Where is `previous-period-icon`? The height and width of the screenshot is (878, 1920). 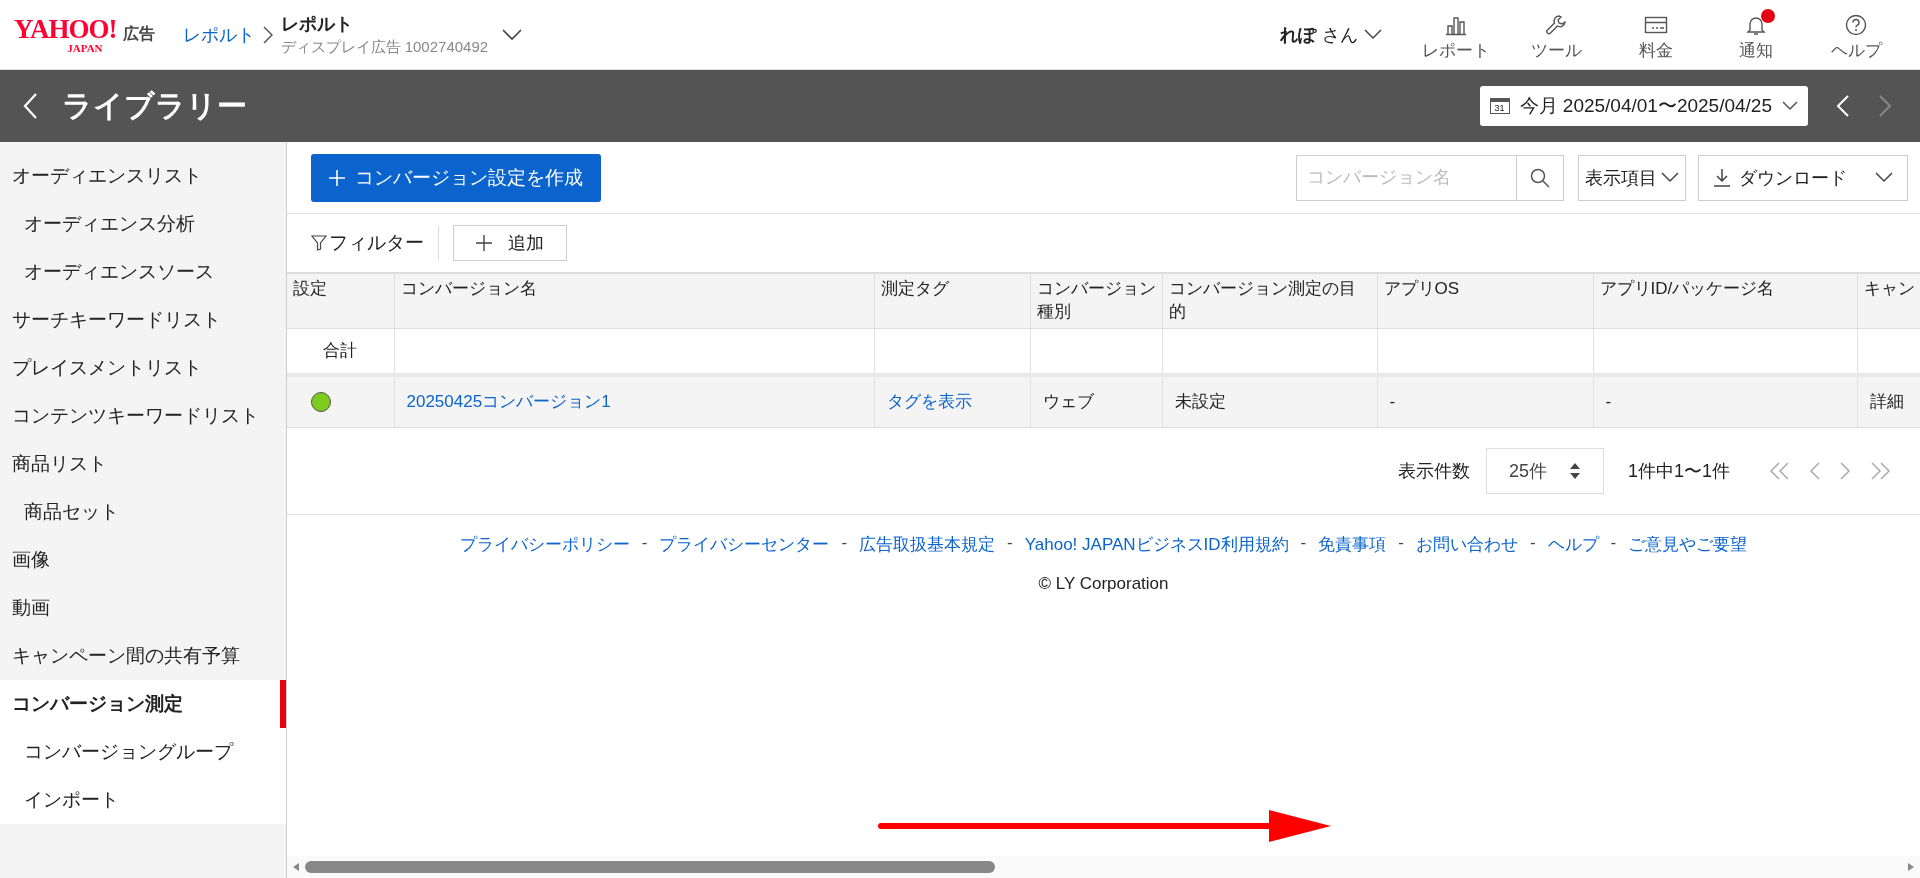
previous-period-icon is located at coordinates (1843, 106).